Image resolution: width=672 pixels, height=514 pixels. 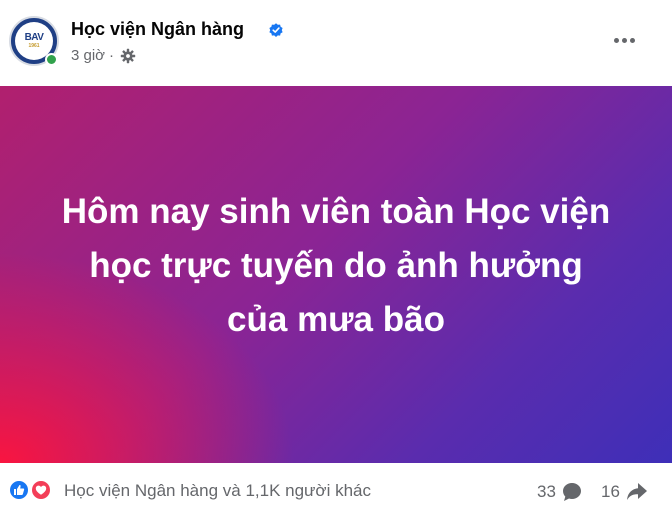 What do you see at coordinates (610, 491) in the screenshot?
I see `shares-count: 16` at bounding box center [610, 491].